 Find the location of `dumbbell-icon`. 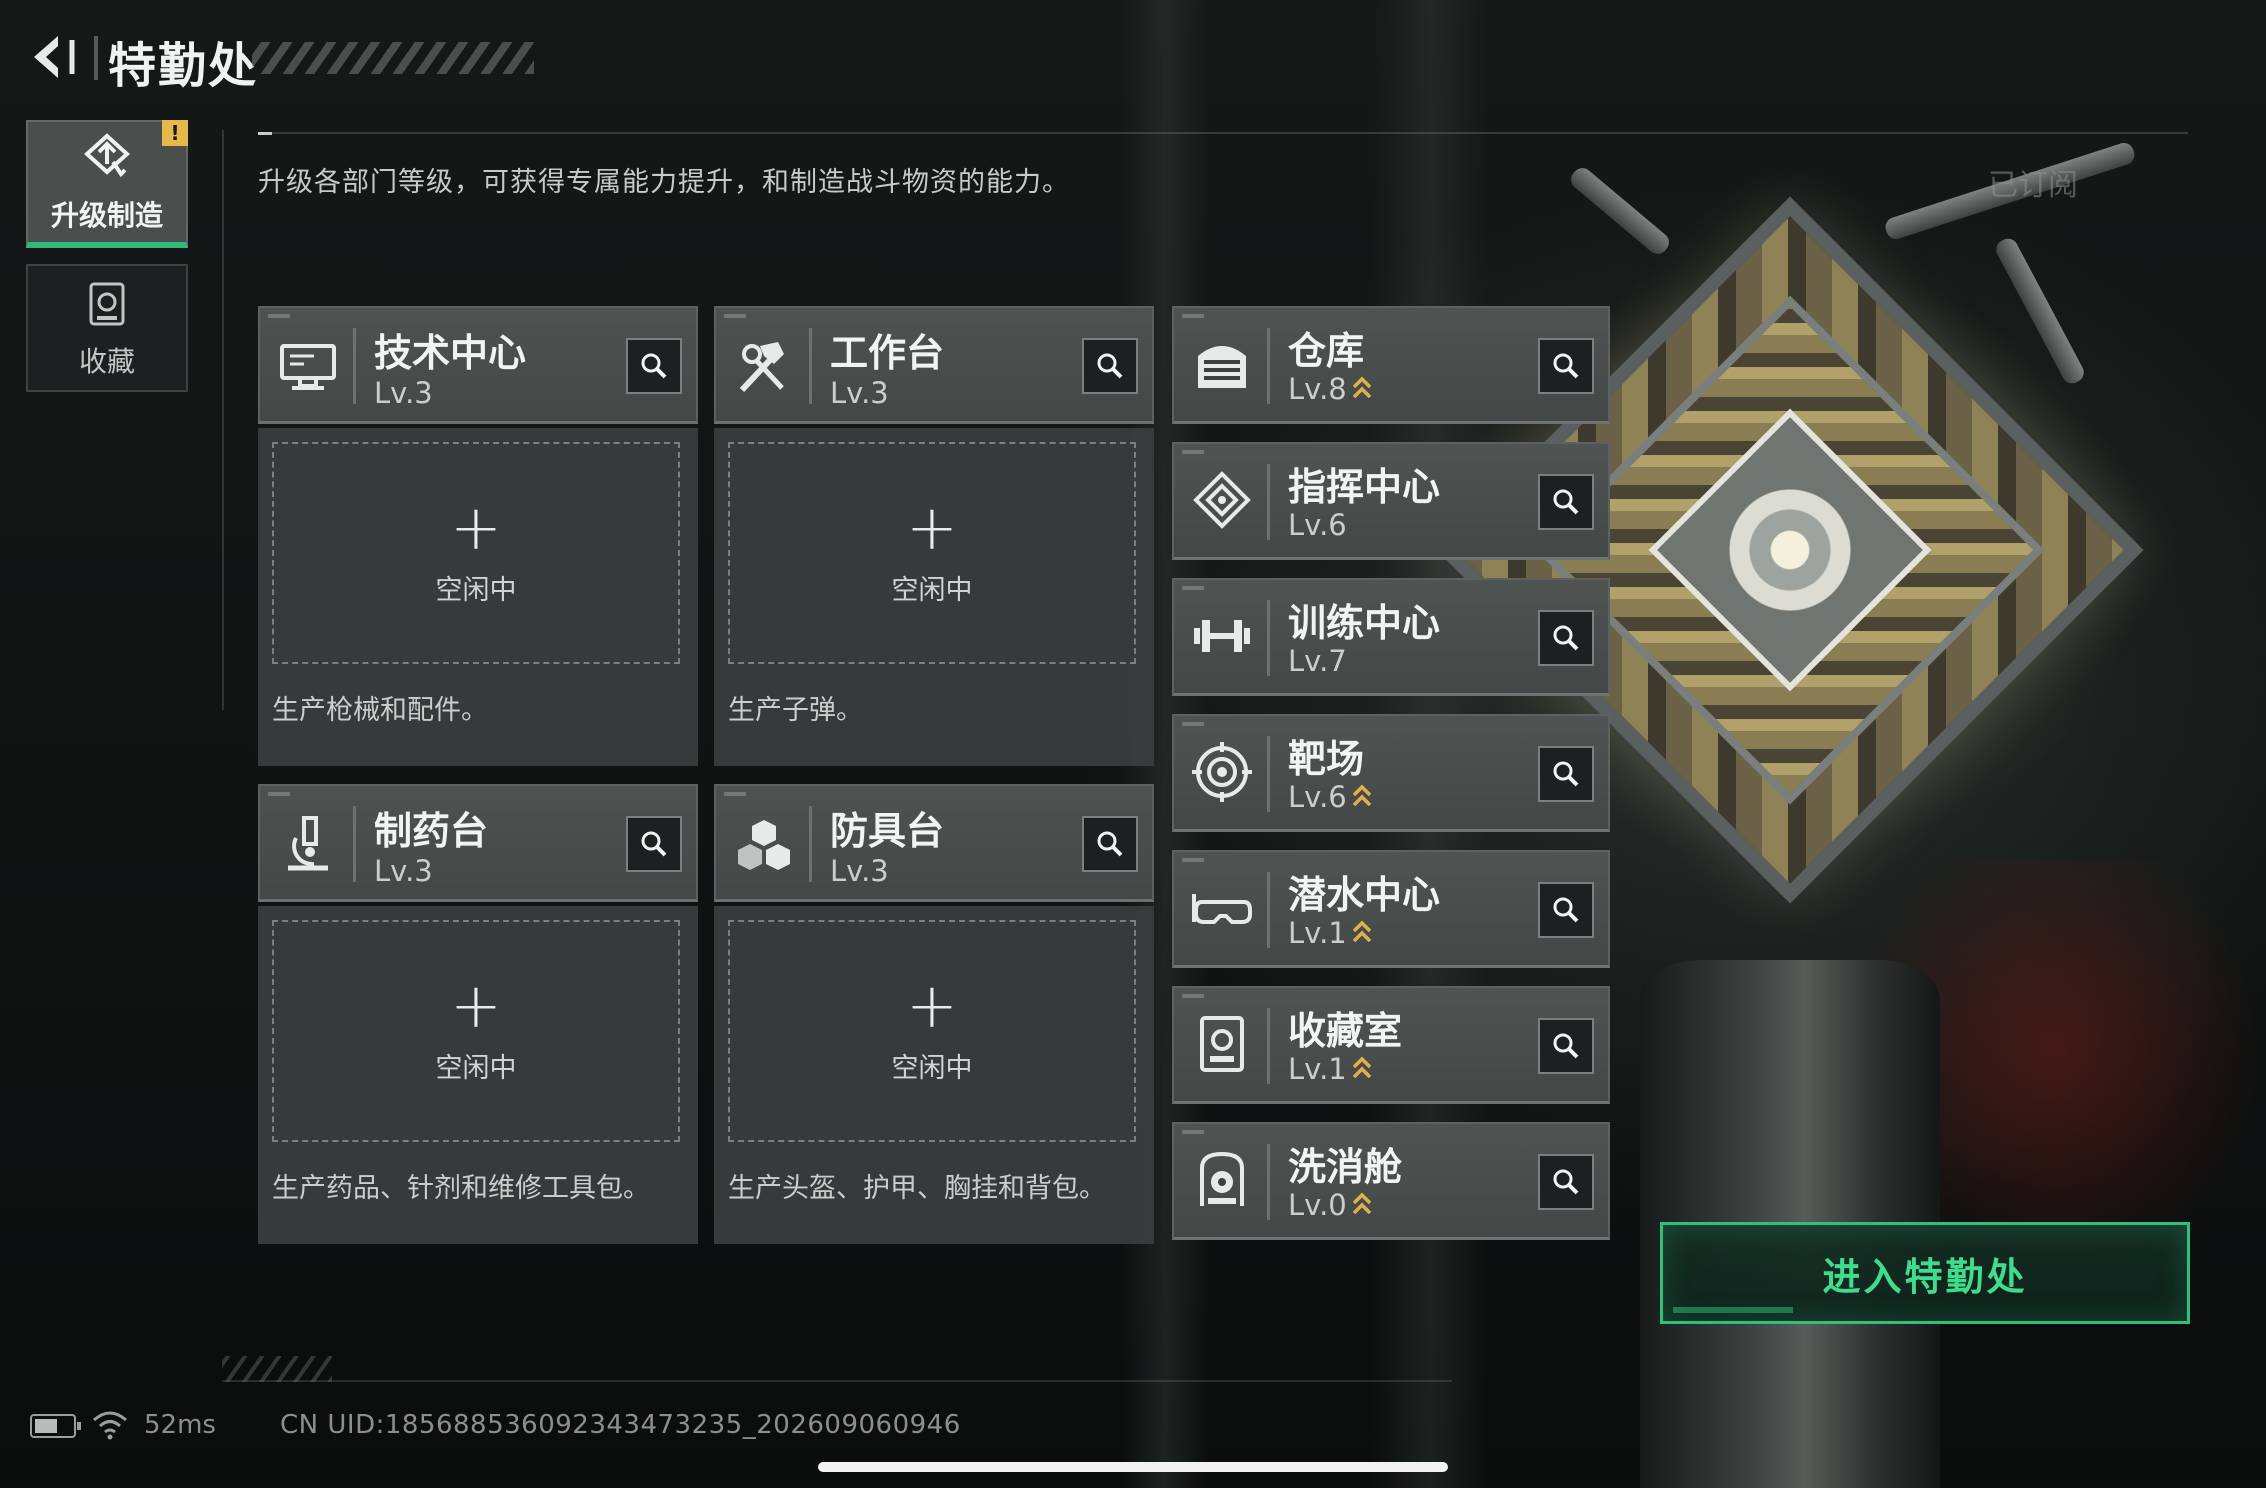

dumbbell-icon is located at coordinates (1222, 636).